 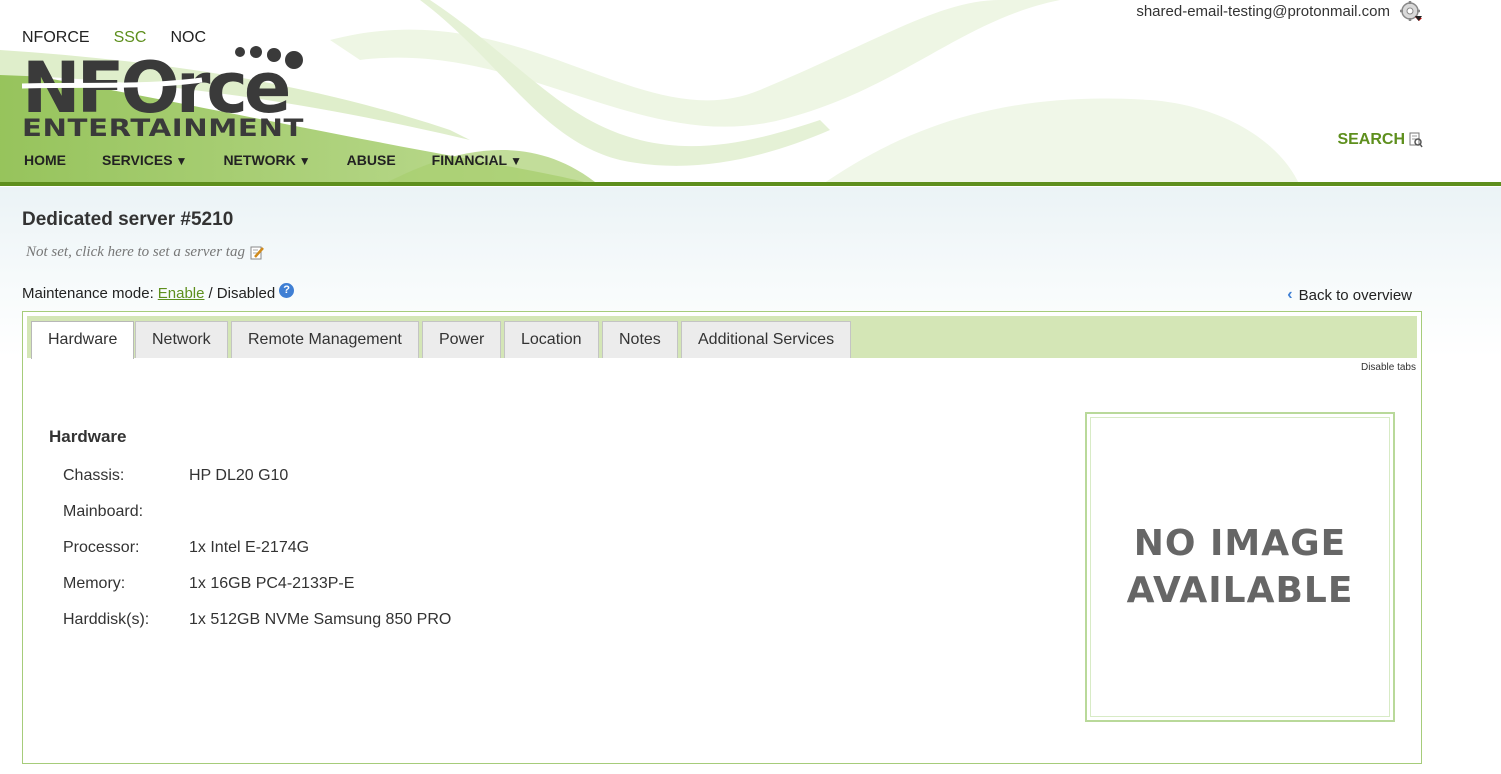 What do you see at coordinates (1240, 590) in the screenshot?
I see `no-image-line2: AVAILABLE` at bounding box center [1240, 590].